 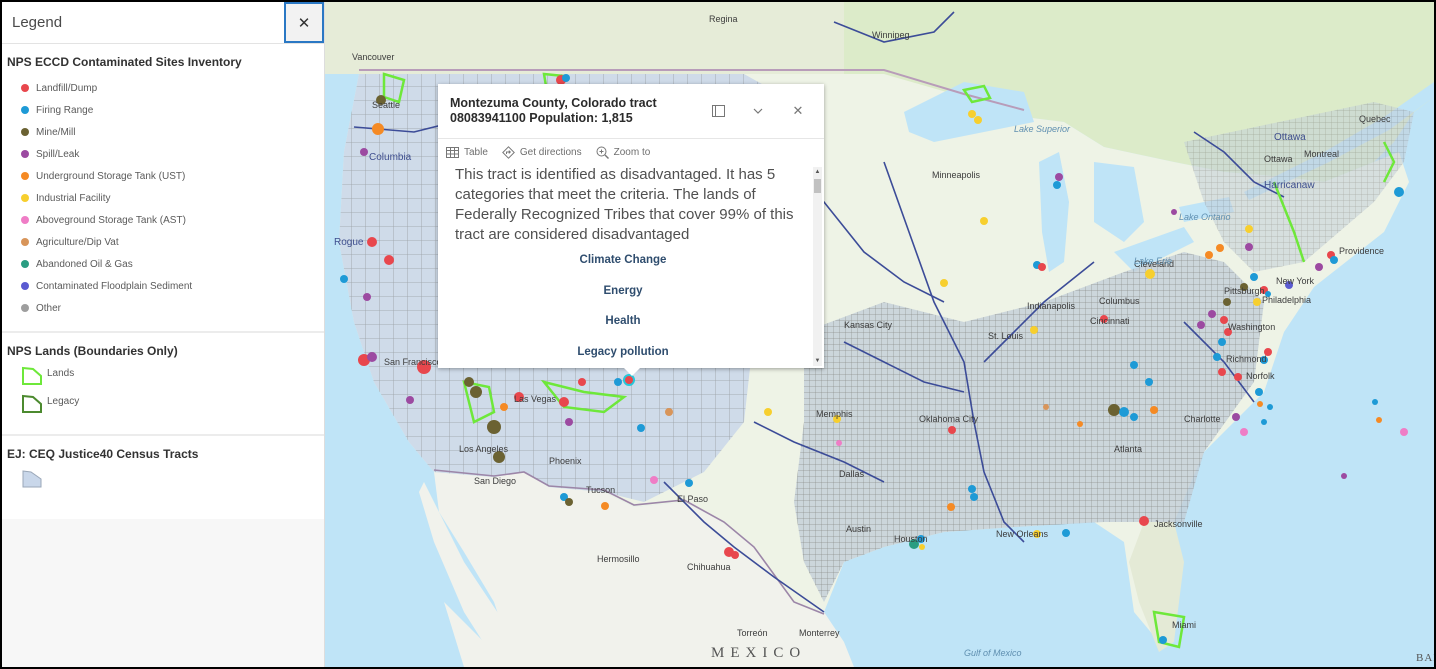 What do you see at coordinates (61, 373) in the screenshot?
I see `legend-item-label: Lands` at bounding box center [61, 373].